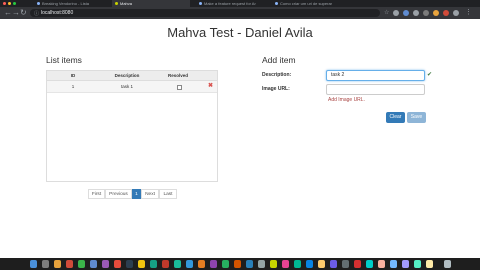  I want to click on minimize-window-icon, so click(9, 3).